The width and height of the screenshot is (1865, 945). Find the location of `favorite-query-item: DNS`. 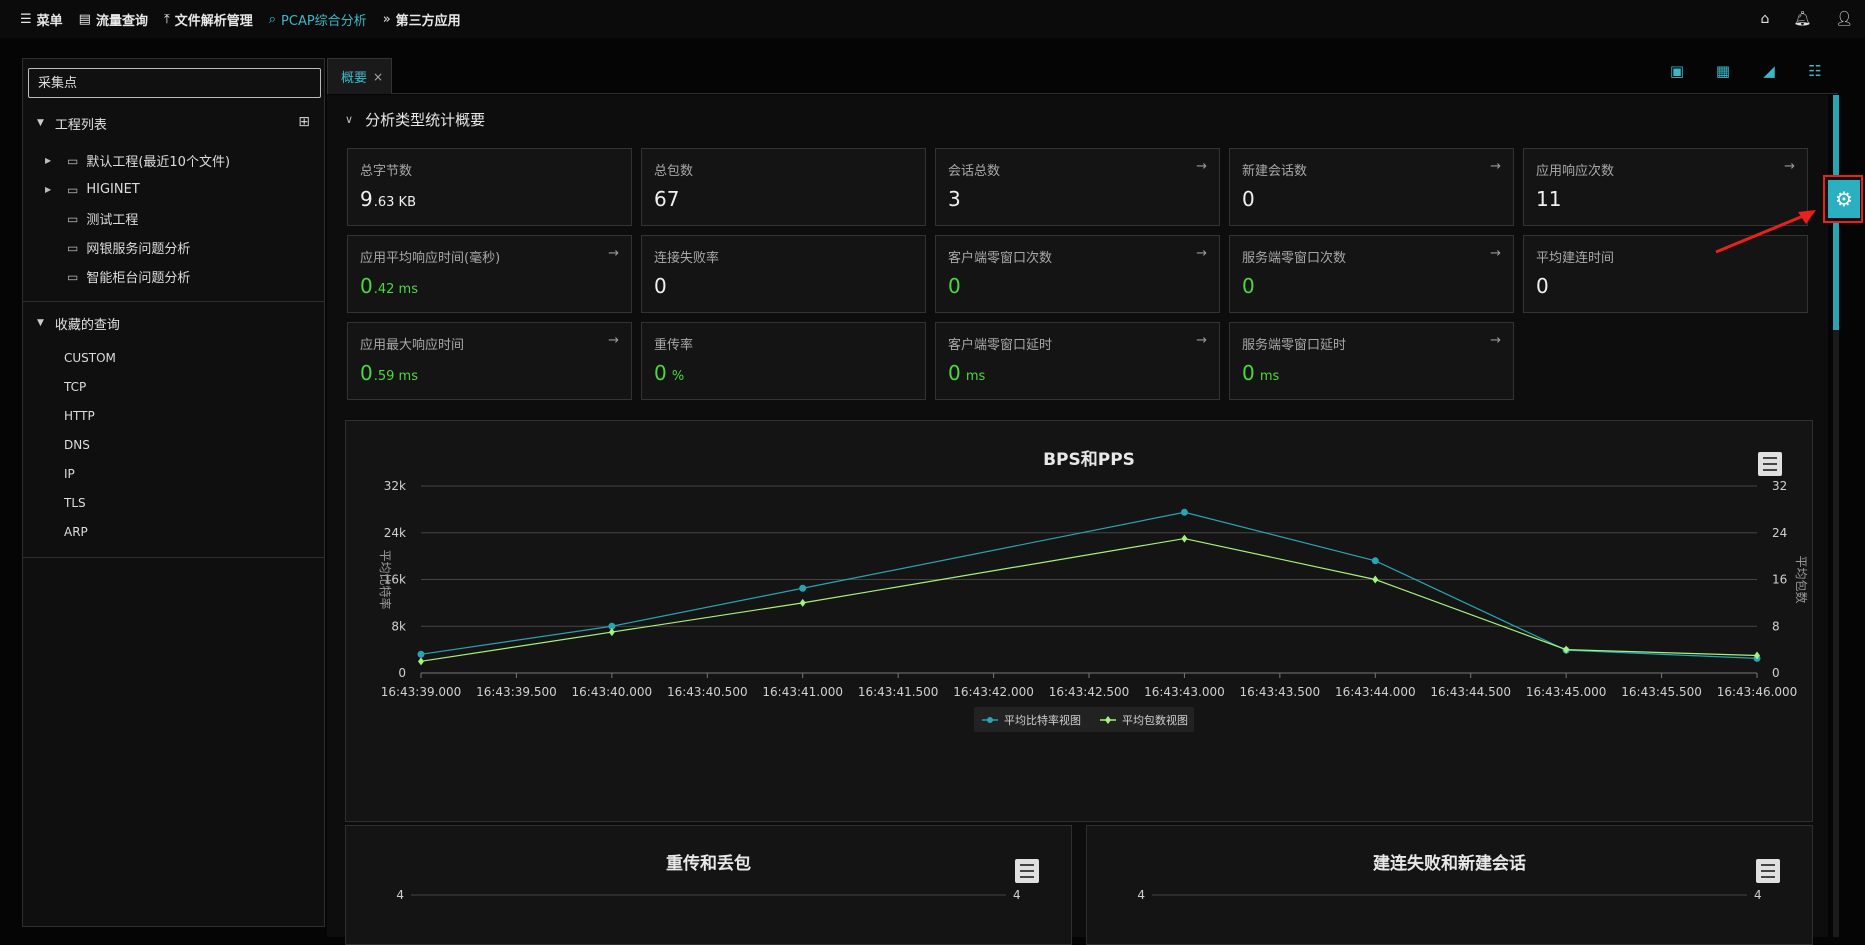

favorite-query-item: DNS is located at coordinates (173, 445).